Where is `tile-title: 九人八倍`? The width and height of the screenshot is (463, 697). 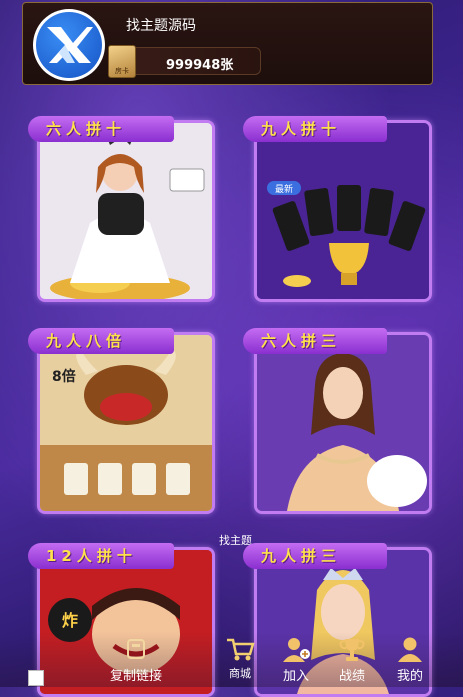 tile-title: 九人八倍 is located at coordinates (101, 341).